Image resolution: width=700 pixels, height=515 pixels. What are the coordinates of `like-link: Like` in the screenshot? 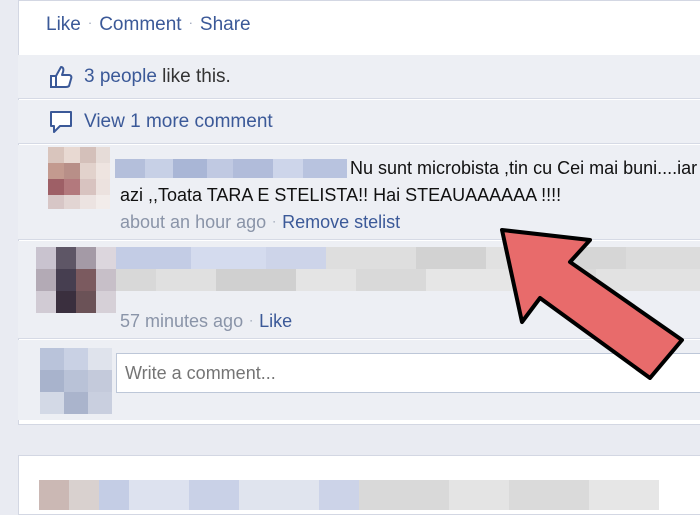 It's located at (63, 24).